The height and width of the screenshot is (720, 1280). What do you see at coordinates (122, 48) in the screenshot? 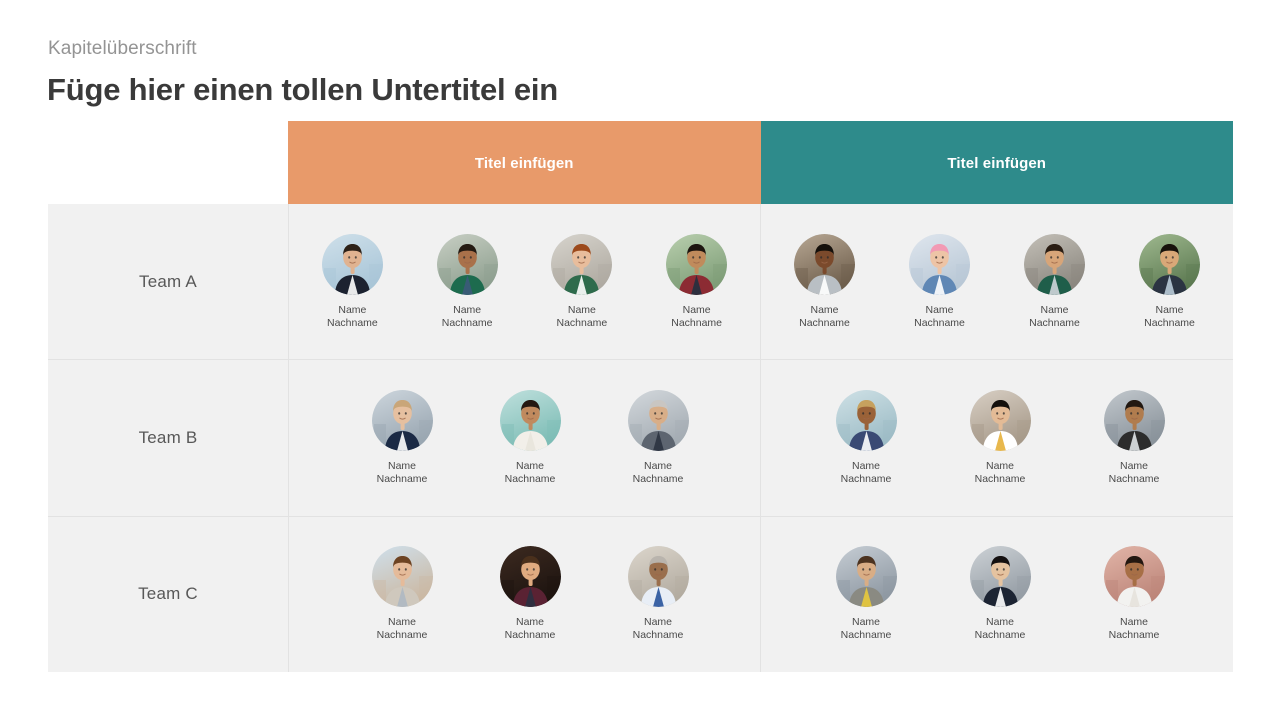
I see `chapter-eyebrow: Kapitelüberschrift` at bounding box center [122, 48].